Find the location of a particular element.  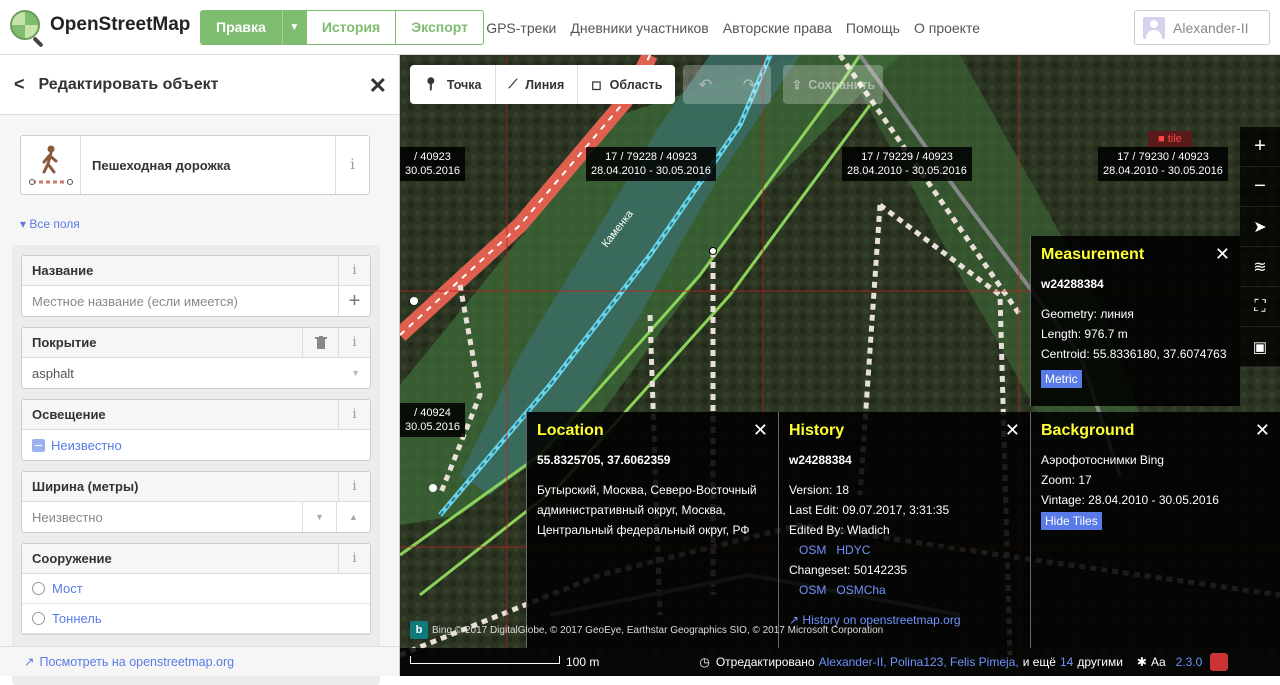

tile-tag: ■ tile is located at coordinates (1170, 139).